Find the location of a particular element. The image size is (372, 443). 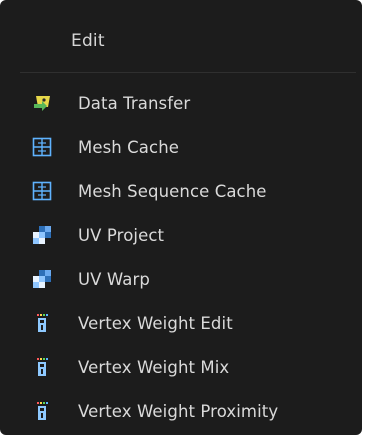

menu-item-label: Vertex Weight Edit is located at coordinates (155, 323).